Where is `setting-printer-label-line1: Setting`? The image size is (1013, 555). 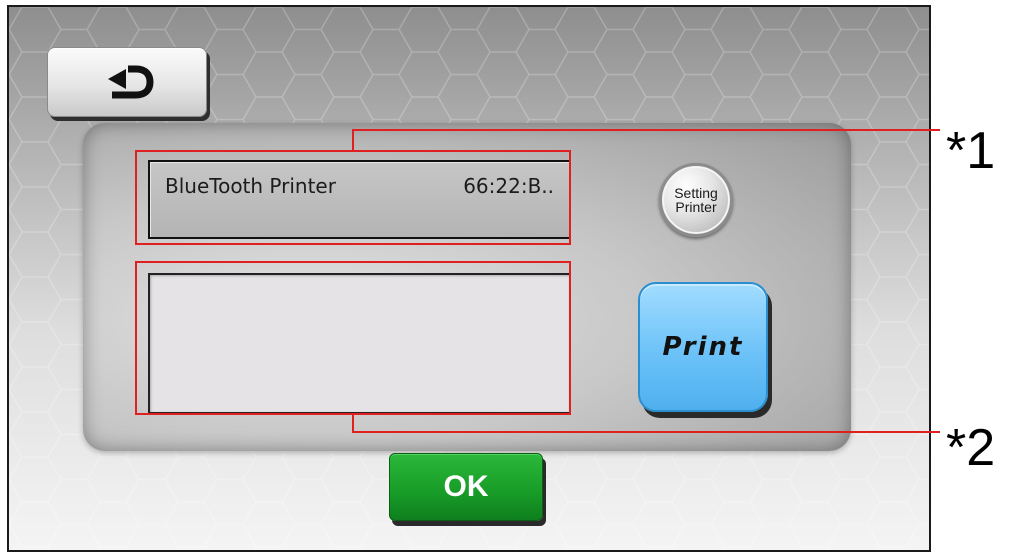
setting-printer-label-line1: Setting is located at coordinates (696, 193).